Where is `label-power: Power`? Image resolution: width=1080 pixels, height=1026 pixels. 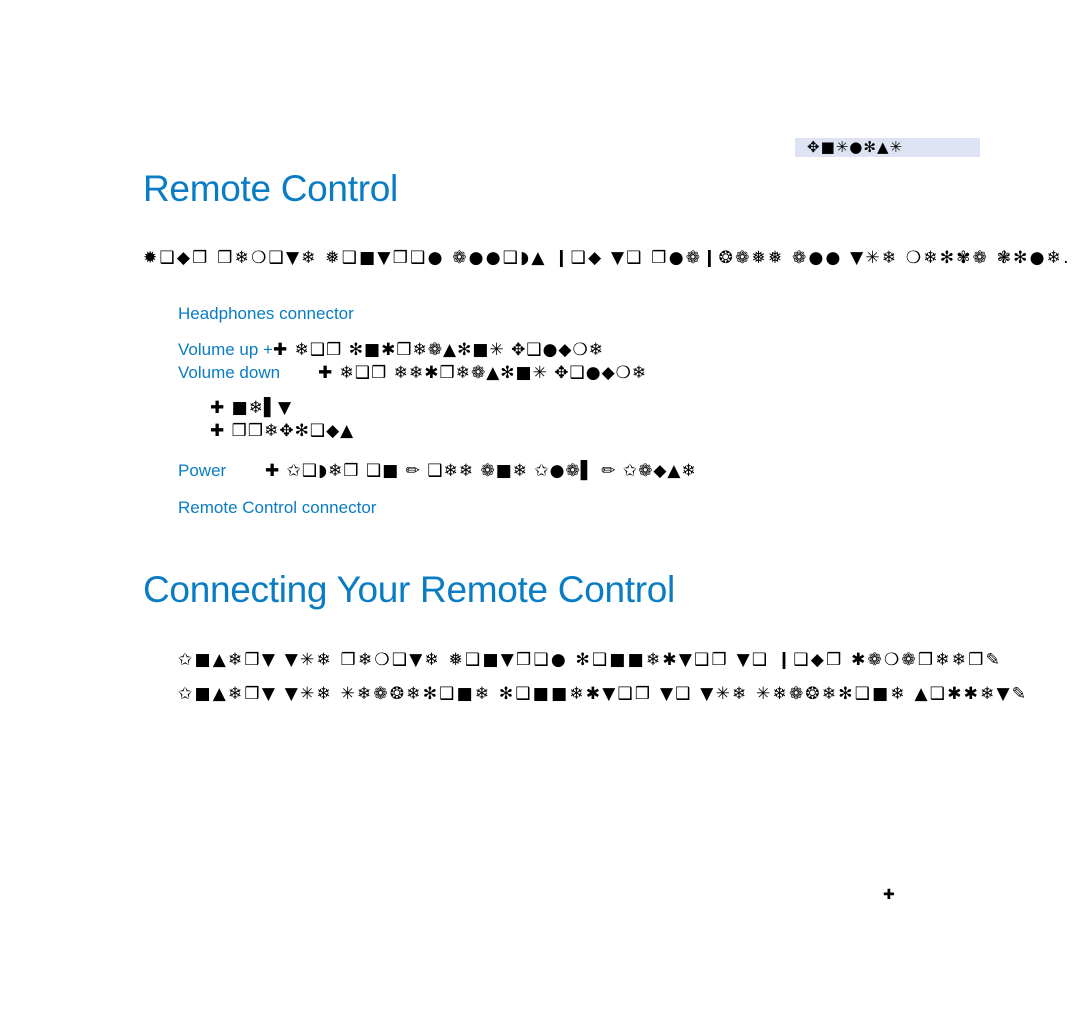
label-power: Power is located at coordinates (202, 470).